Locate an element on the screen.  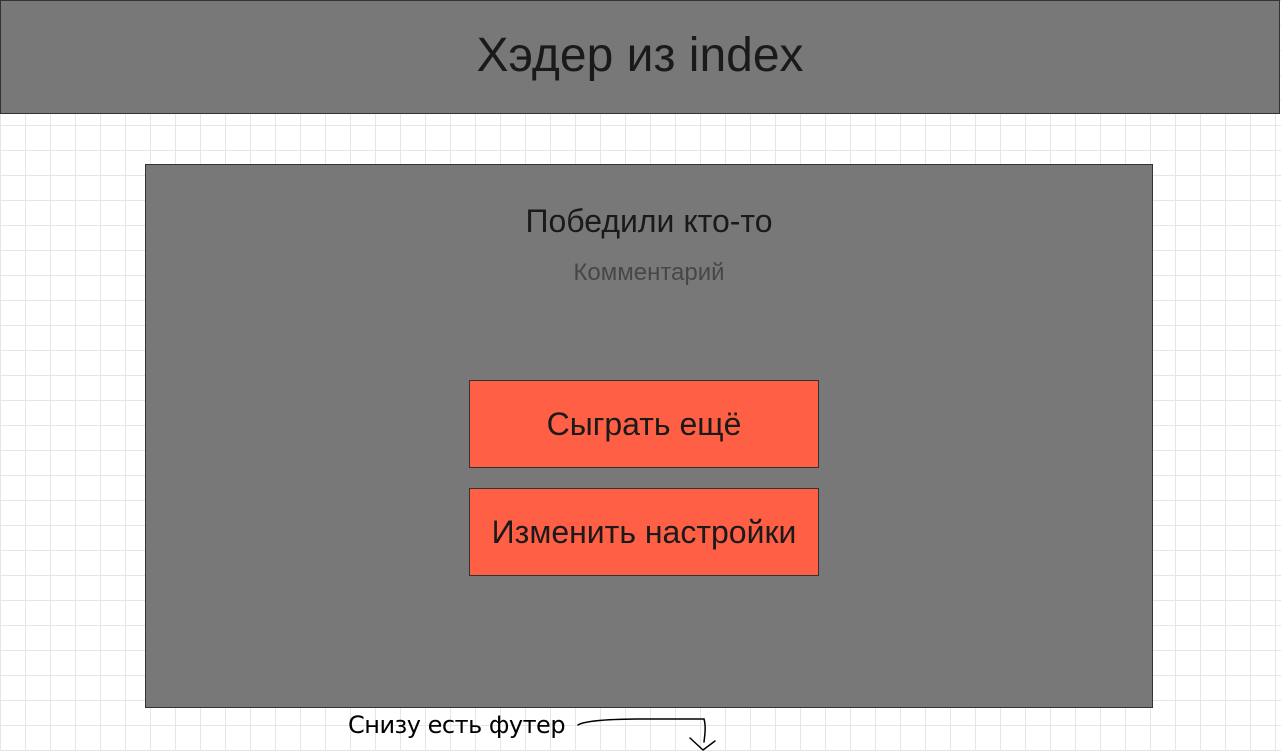
header-title: Хэдер из index is located at coordinates (640, 55).